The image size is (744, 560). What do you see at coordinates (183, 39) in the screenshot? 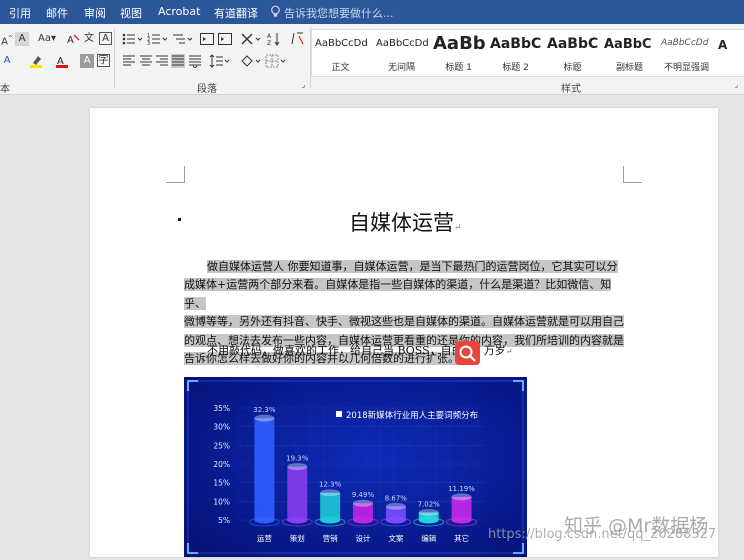
I see `multilevel-list-icon` at bounding box center [183, 39].